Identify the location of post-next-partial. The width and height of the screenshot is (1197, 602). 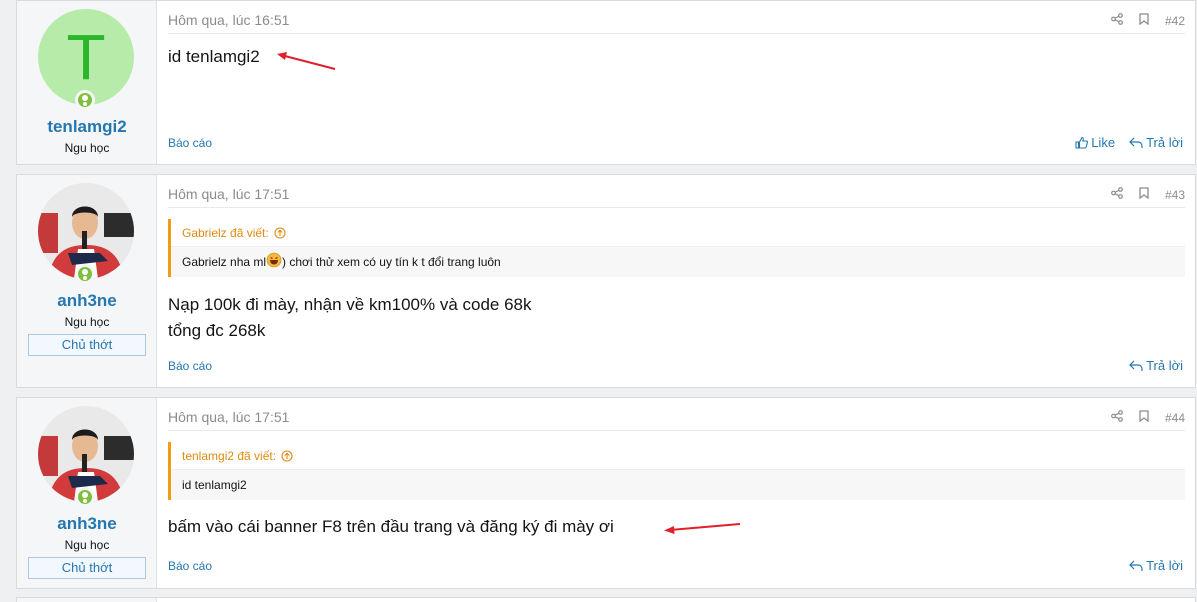
(606, 599).